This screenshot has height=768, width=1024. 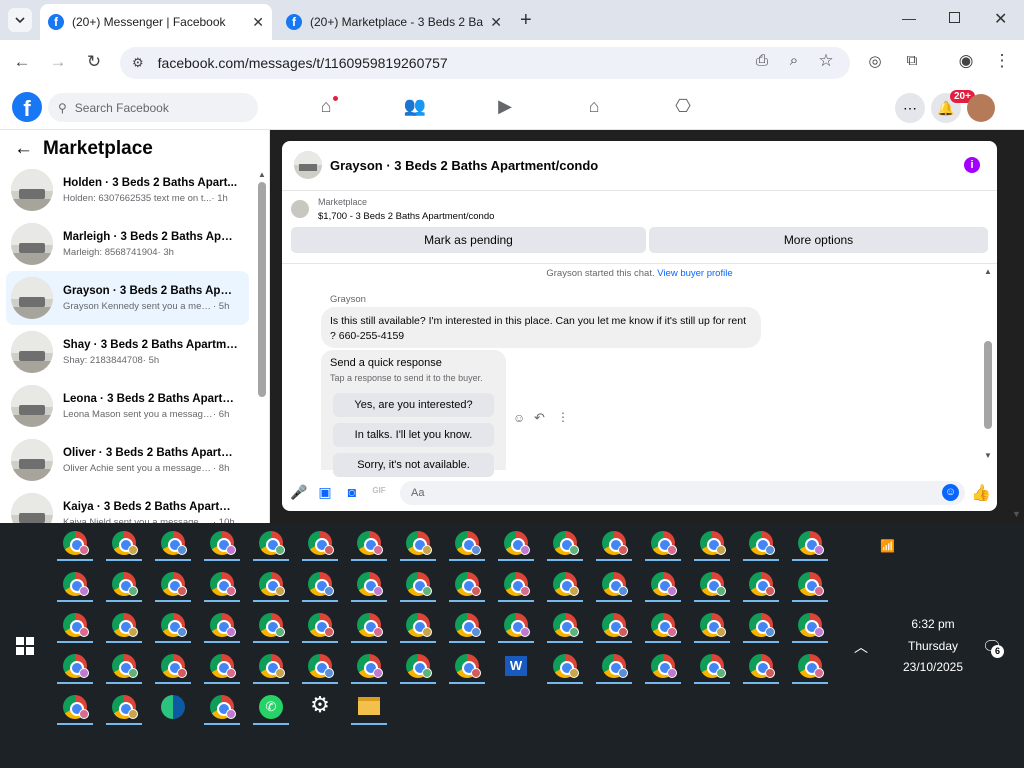 I want to click on view-buyer-profile-link: View buyer profile, so click(x=694, y=273).